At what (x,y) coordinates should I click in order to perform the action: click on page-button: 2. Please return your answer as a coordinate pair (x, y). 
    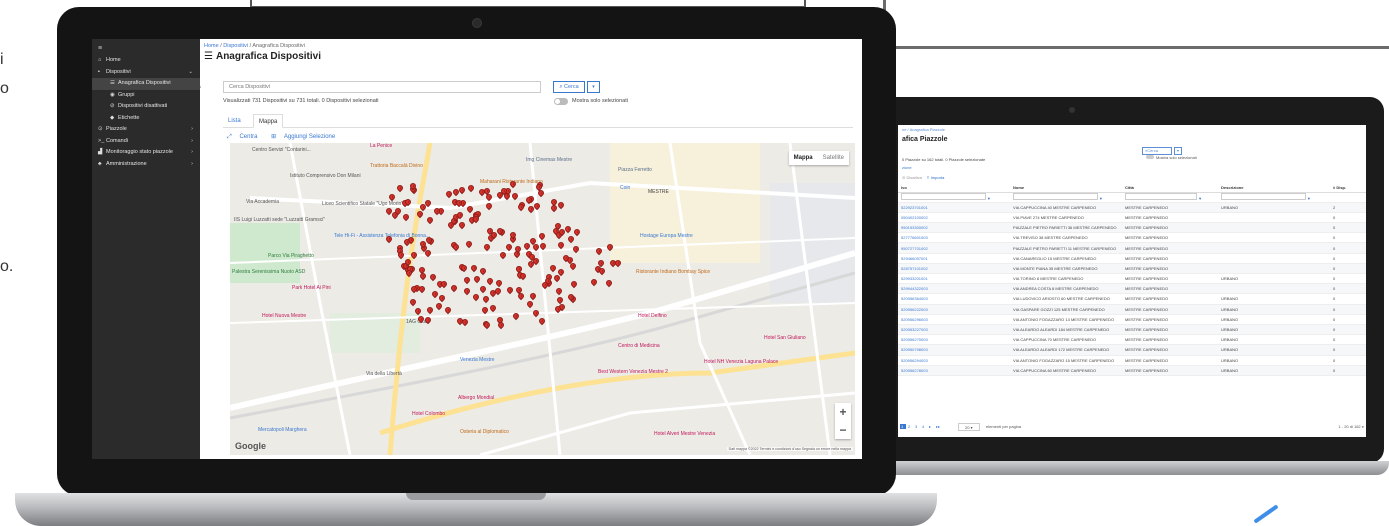
    Looking at the image, I should click on (910, 426).